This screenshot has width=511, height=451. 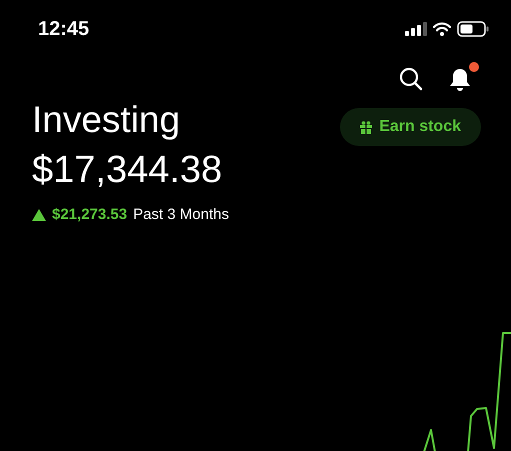 What do you see at coordinates (460, 80) in the screenshot?
I see `bell-icon` at bounding box center [460, 80].